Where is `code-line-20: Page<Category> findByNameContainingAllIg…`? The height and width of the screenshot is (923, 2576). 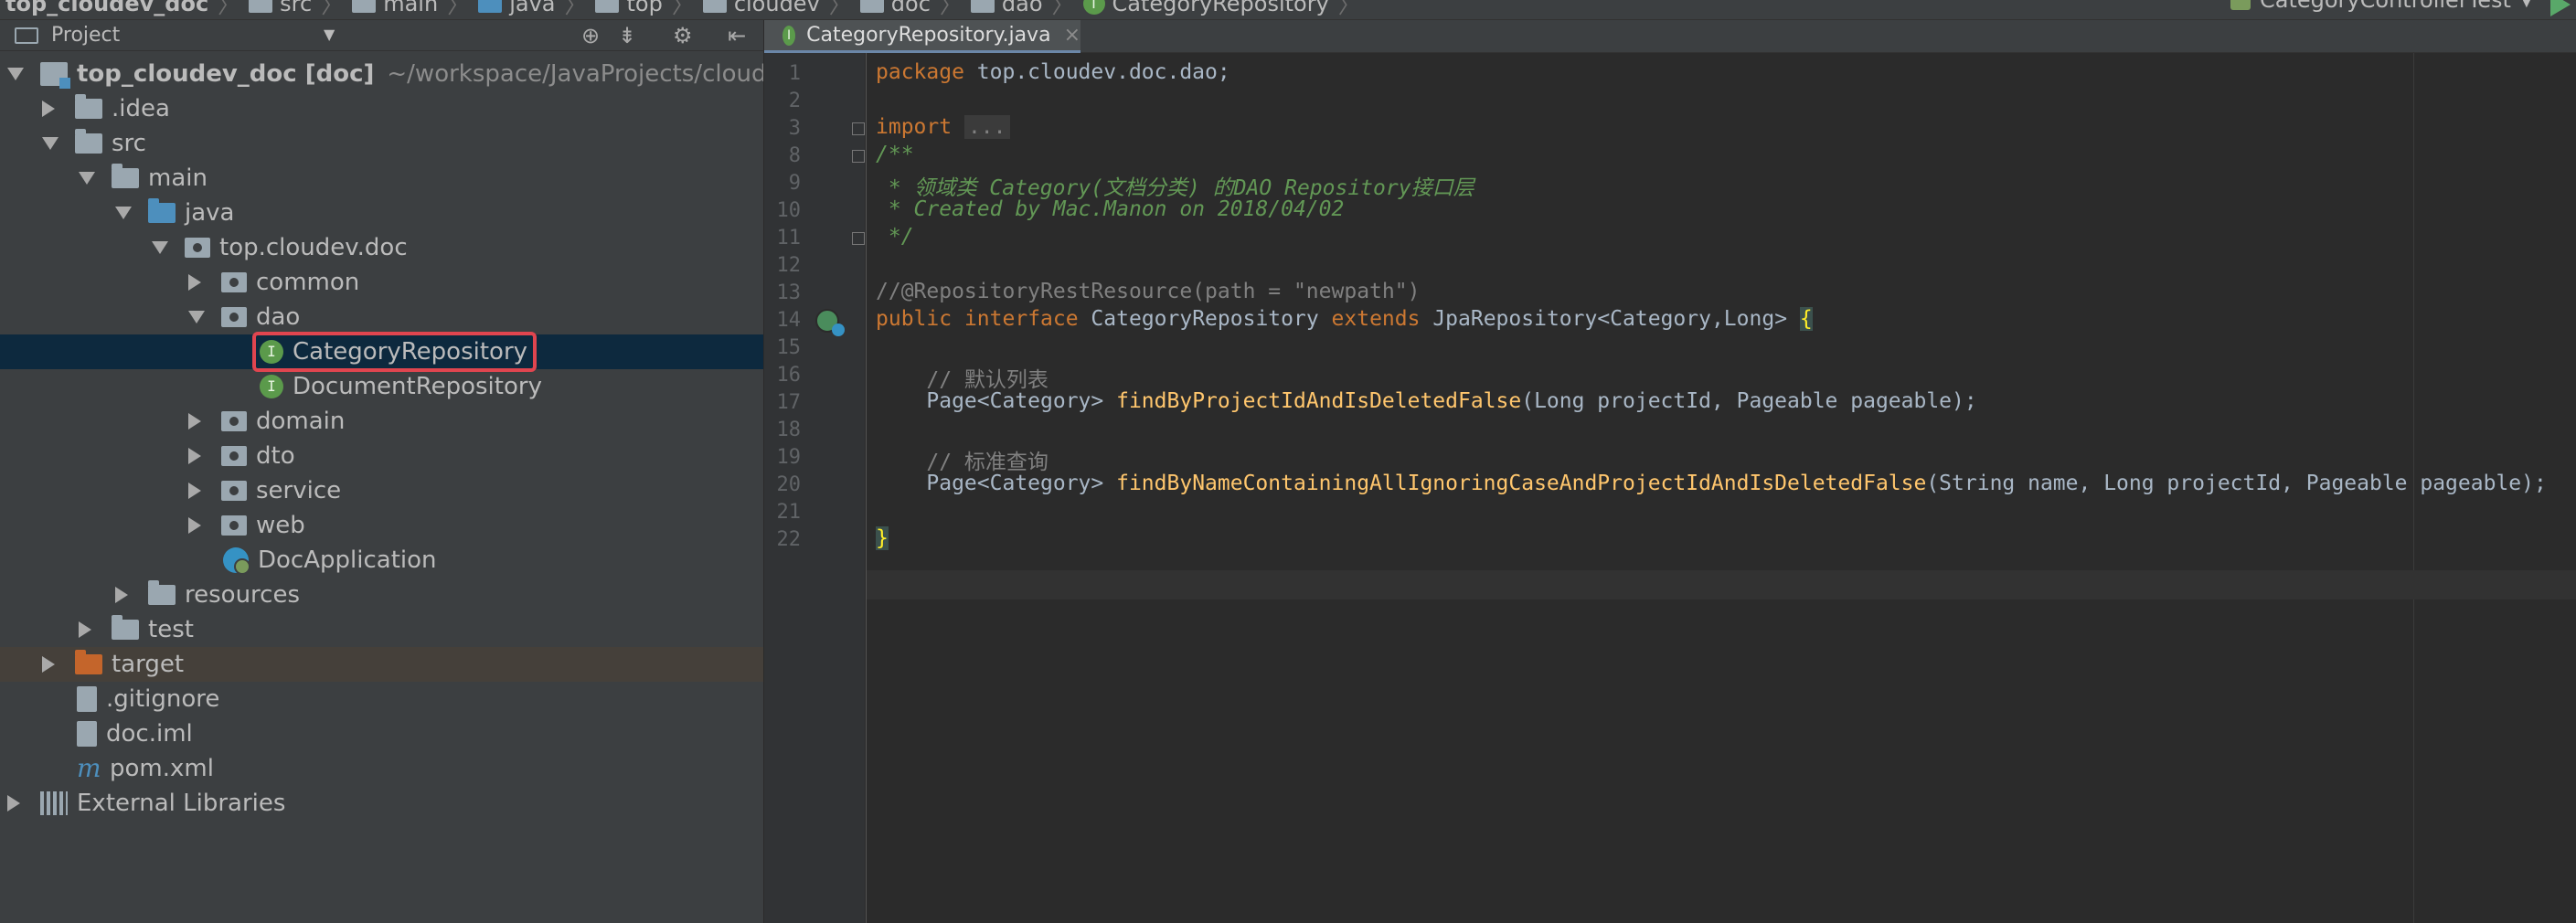
code-line-20: Page<Category> findByNameContainingAllIg… is located at coordinates (1711, 483).